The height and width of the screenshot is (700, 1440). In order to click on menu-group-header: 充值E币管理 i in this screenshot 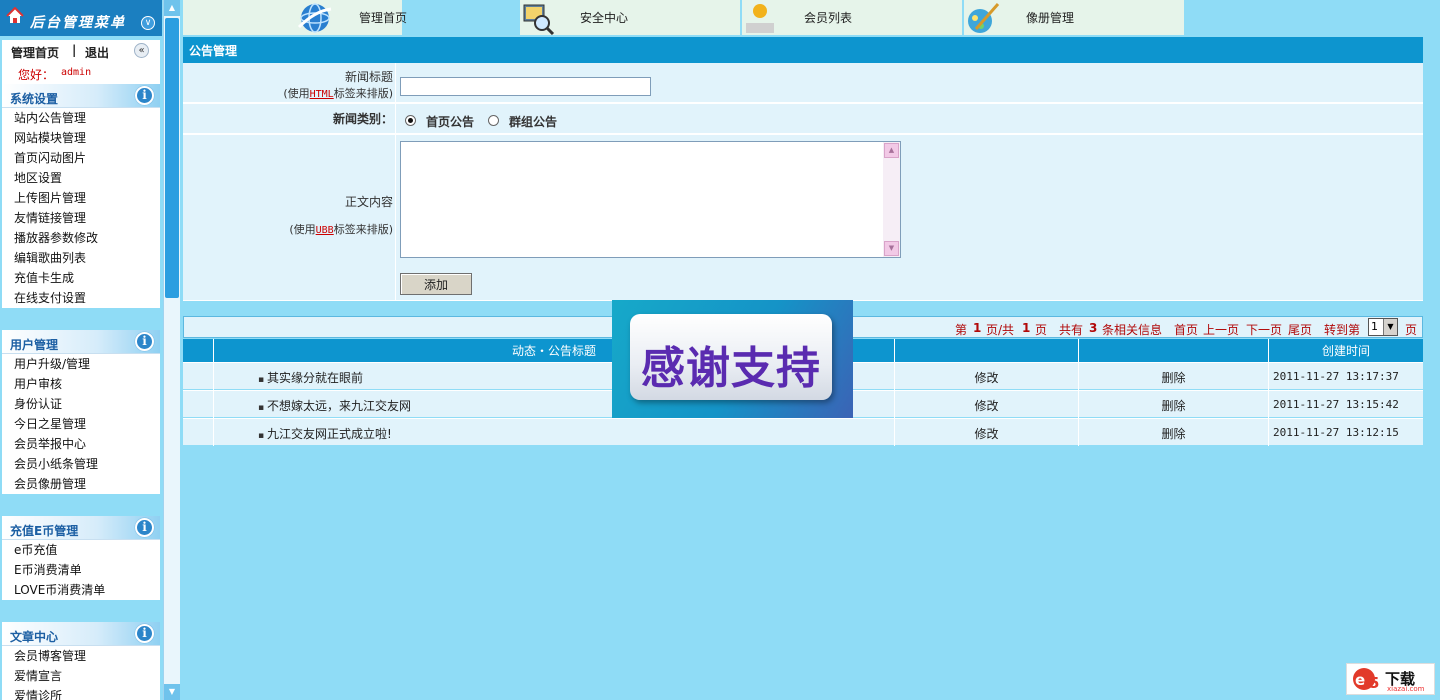, I will do `click(81, 528)`.